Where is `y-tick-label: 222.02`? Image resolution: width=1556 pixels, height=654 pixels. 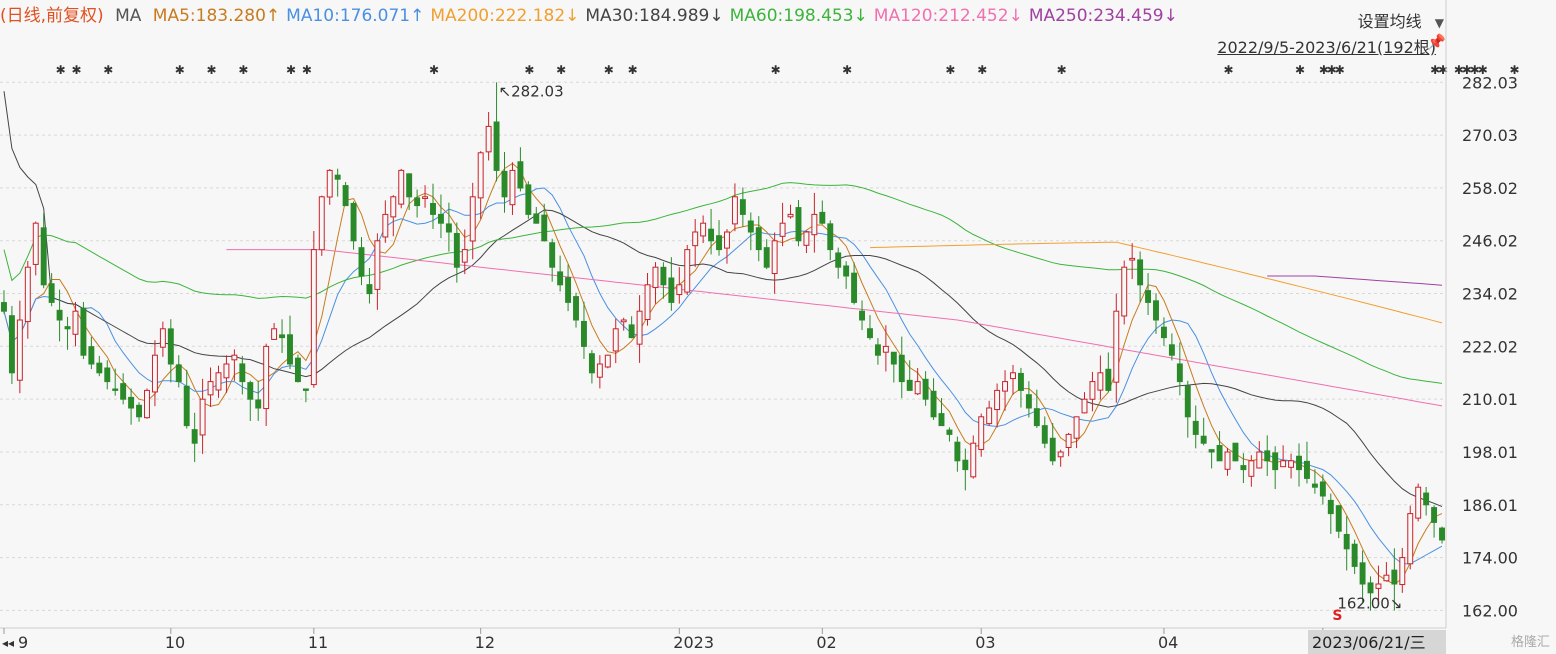 y-tick-label: 222.02 is located at coordinates (1490, 346).